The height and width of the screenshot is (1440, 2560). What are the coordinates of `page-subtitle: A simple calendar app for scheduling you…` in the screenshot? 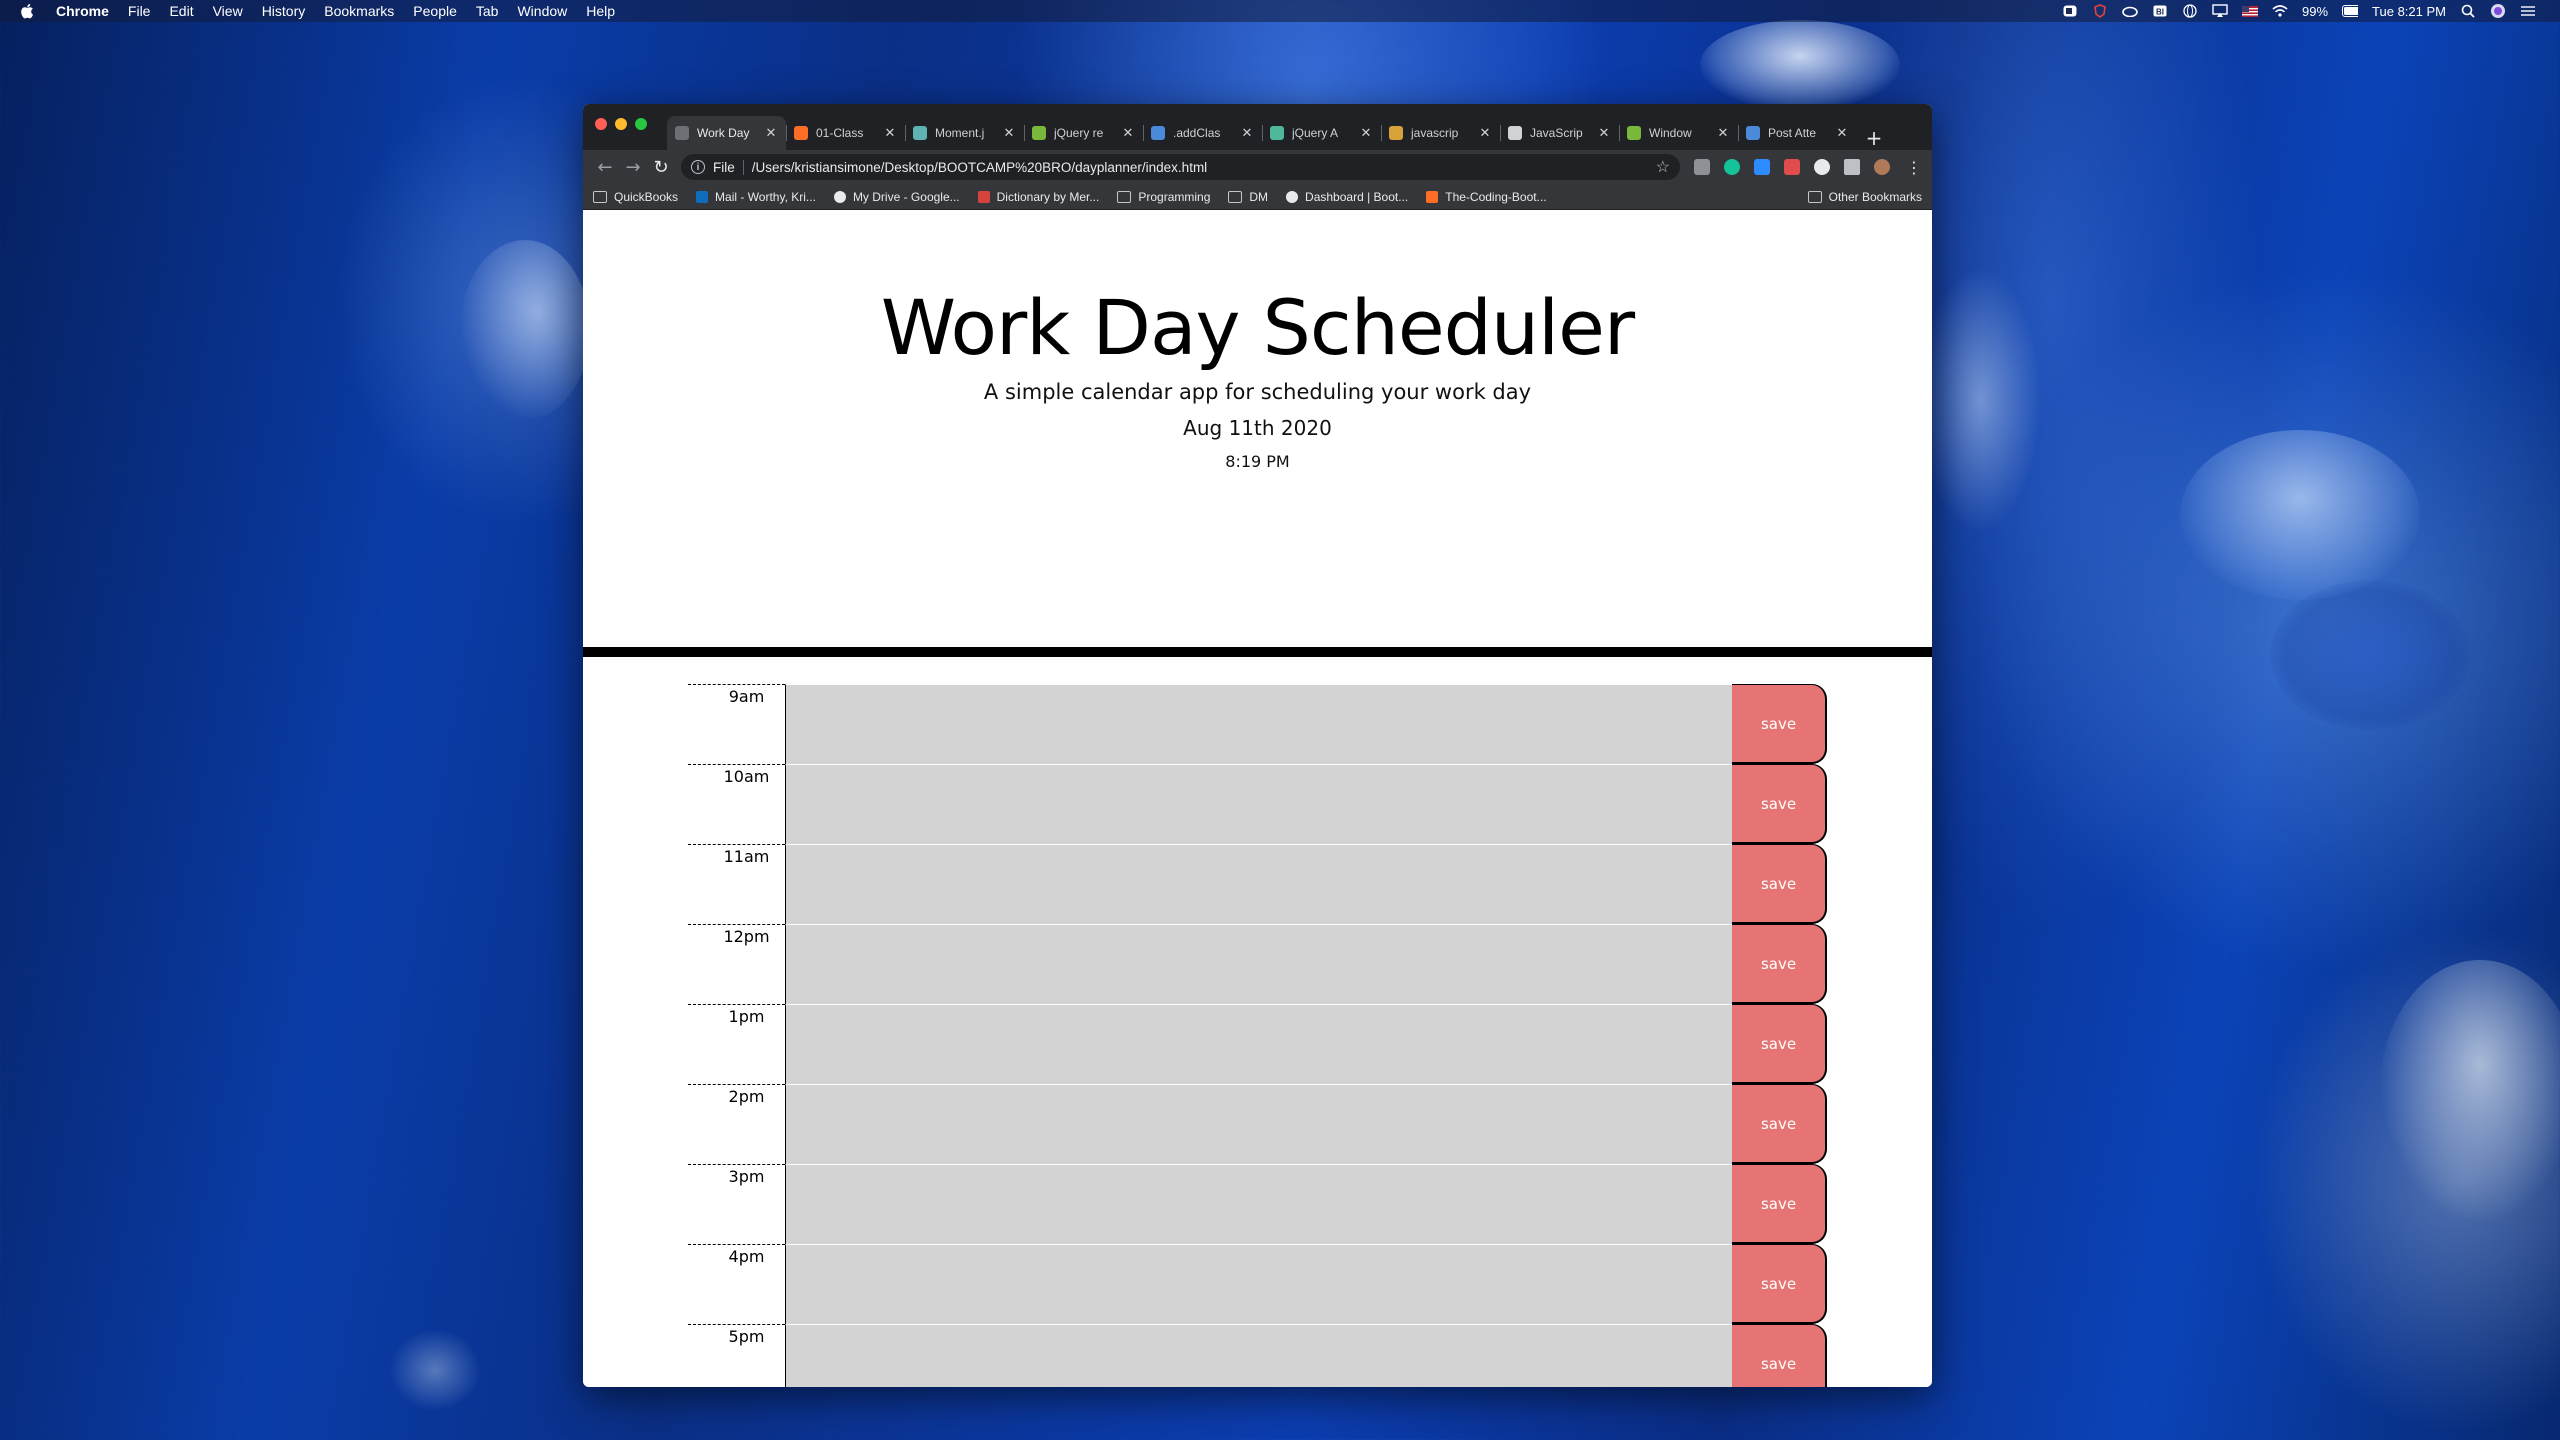 It's located at (1257, 392).